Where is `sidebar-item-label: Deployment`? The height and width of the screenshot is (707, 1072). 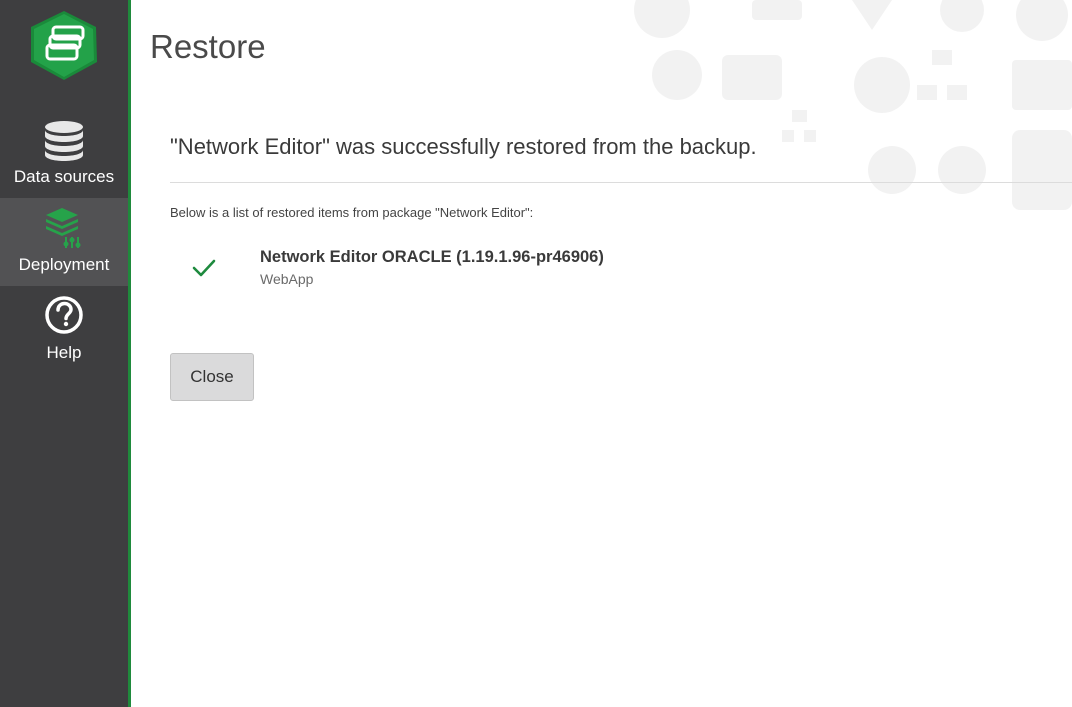
sidebar-item-label: Deployment is located at coordinates (64, 264).